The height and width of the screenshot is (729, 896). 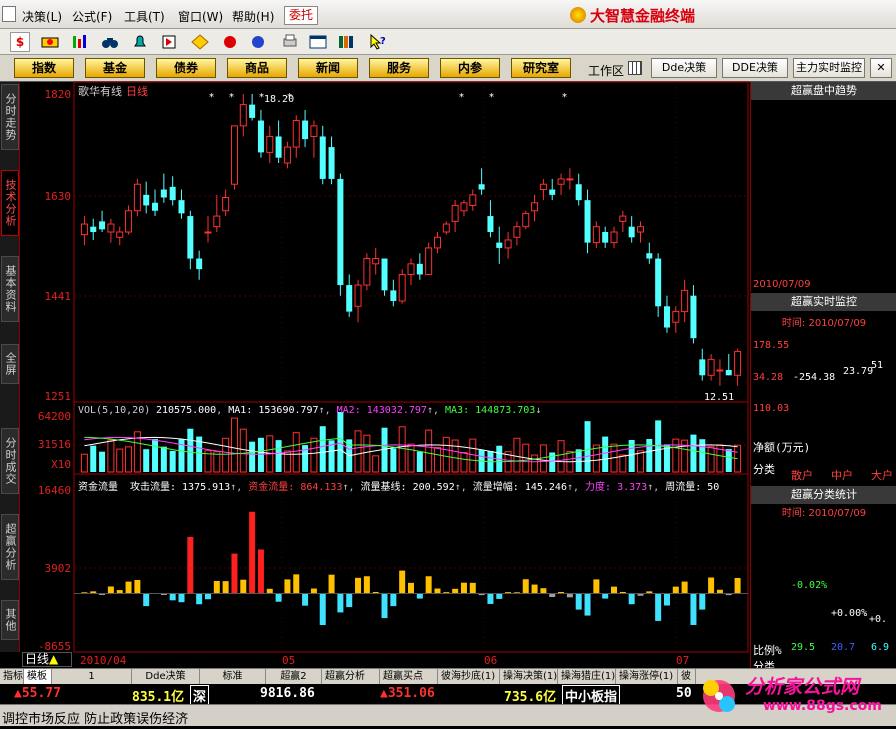 What do you see at coordinates (137, 91) in the screenshot?
I see `period-label: 日线` at bounding box center [137, 91].